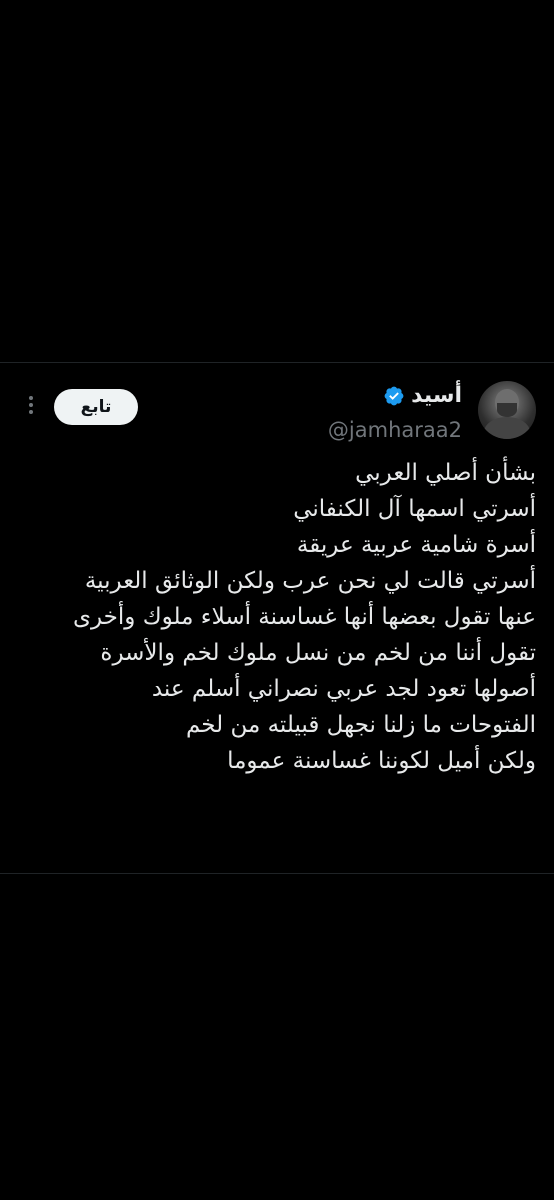 The width and height of the screenshot is (554, 1200). I want to click on bottom-divider, so click(277, 873).